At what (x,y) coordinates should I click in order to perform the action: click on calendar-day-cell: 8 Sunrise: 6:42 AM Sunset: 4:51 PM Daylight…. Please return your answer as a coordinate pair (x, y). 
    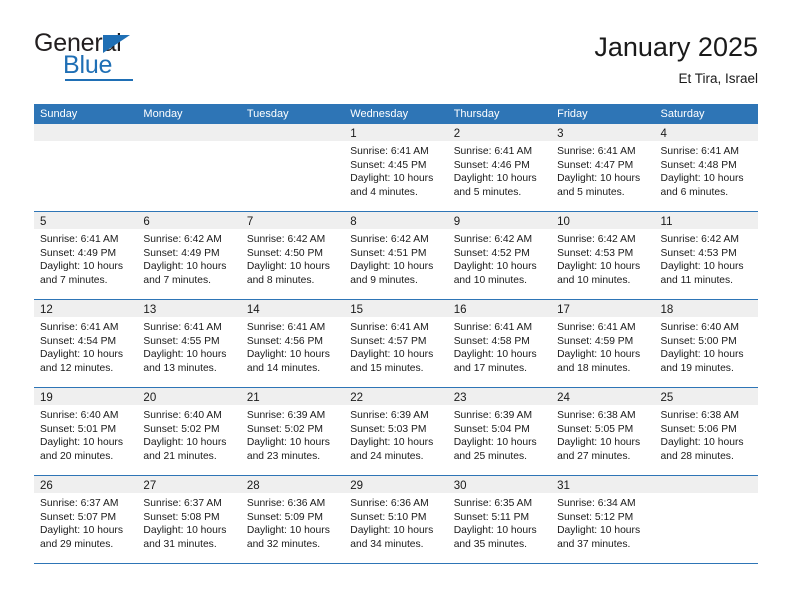
    Looking at the image, I should click on (396, 255).